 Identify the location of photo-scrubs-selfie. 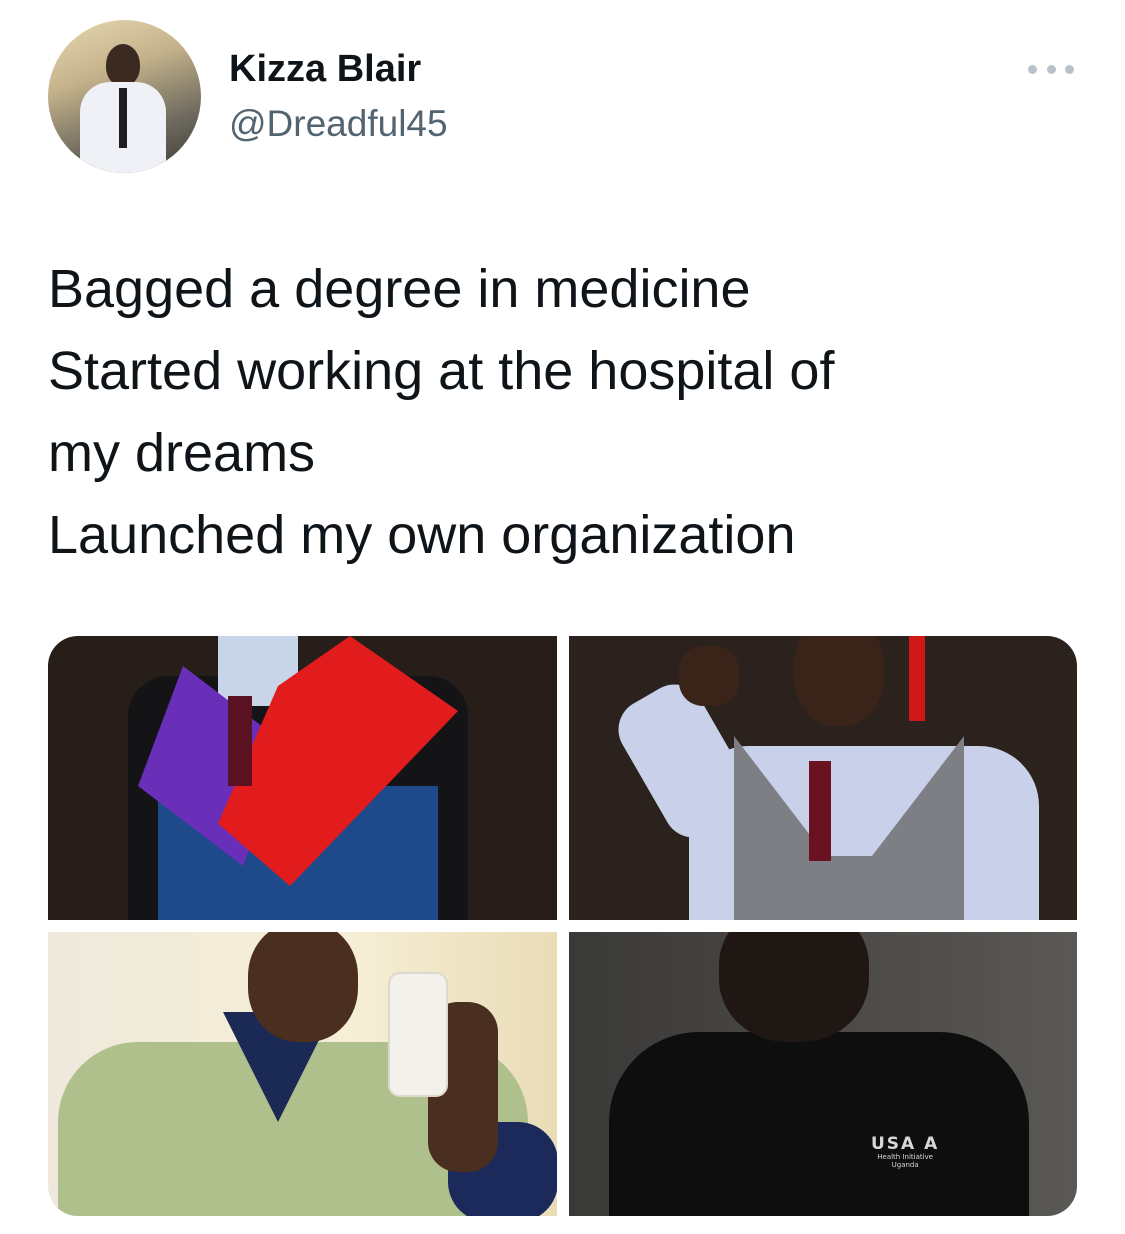
(302, 1074).